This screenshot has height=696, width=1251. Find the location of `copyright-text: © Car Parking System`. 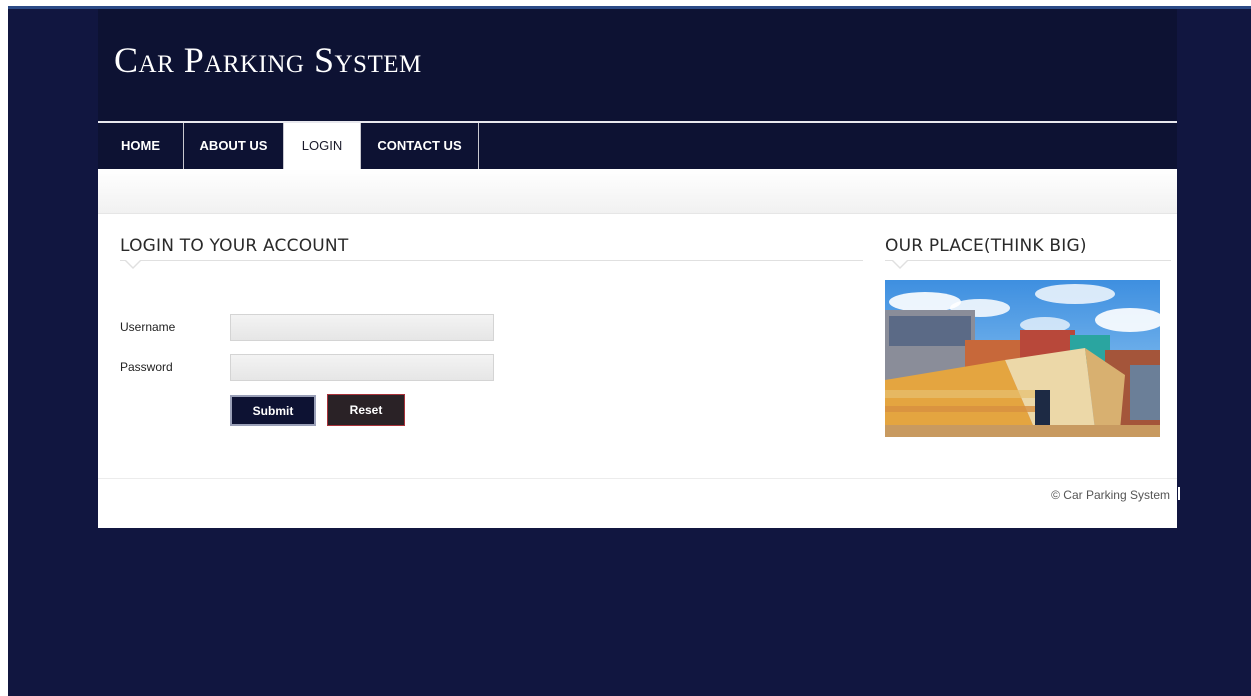

copyright-text: © Car Parking System is located at coordinates (1110, 495).